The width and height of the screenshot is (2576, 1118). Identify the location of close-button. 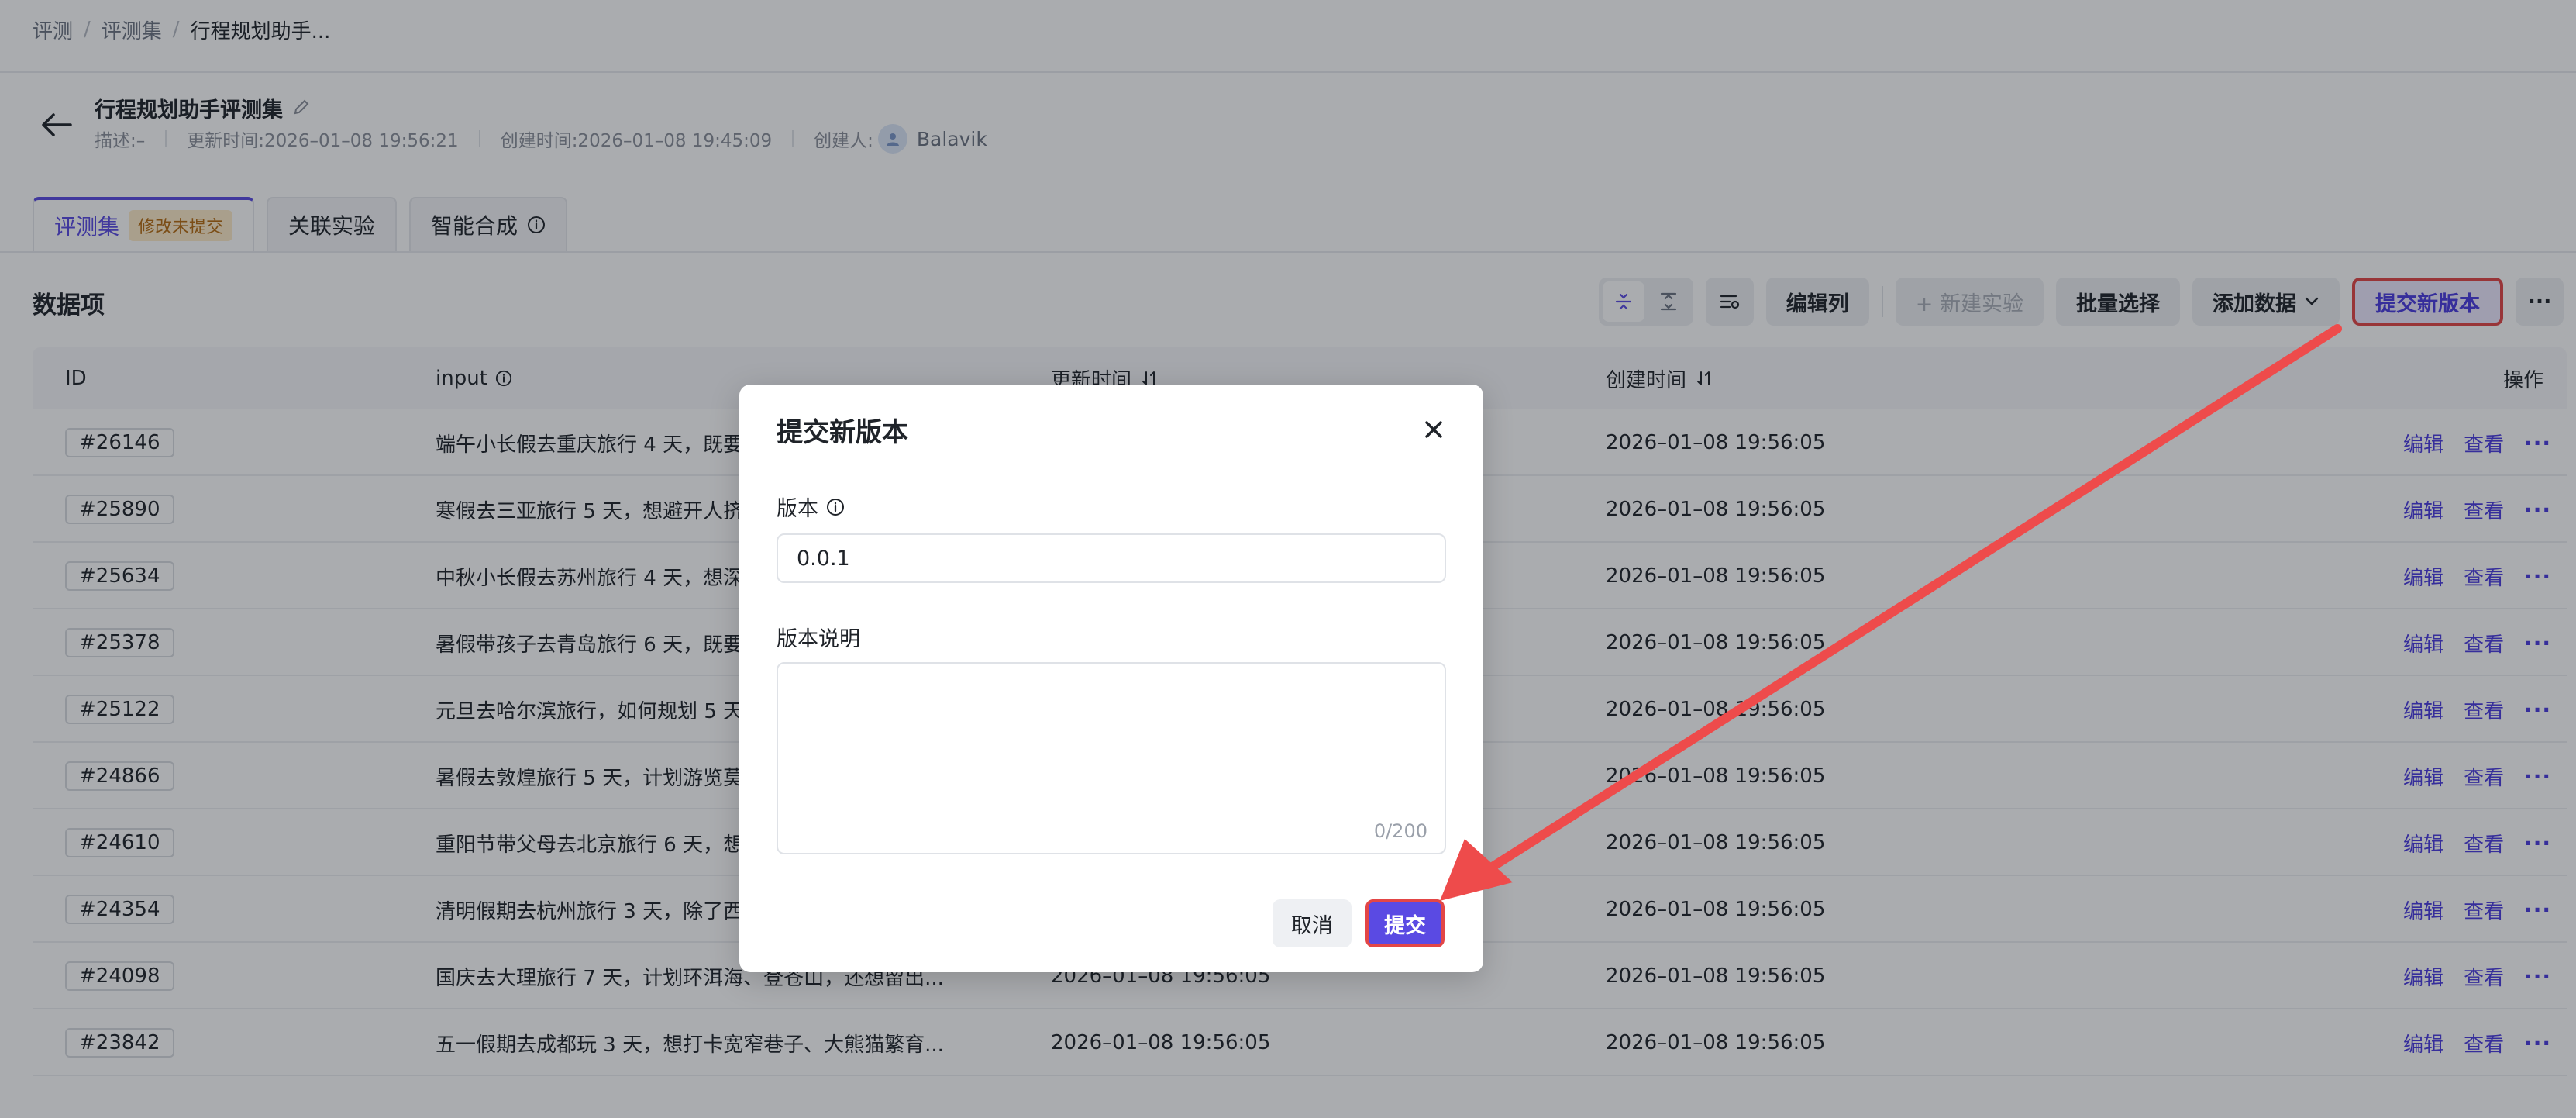
(1433, 429).